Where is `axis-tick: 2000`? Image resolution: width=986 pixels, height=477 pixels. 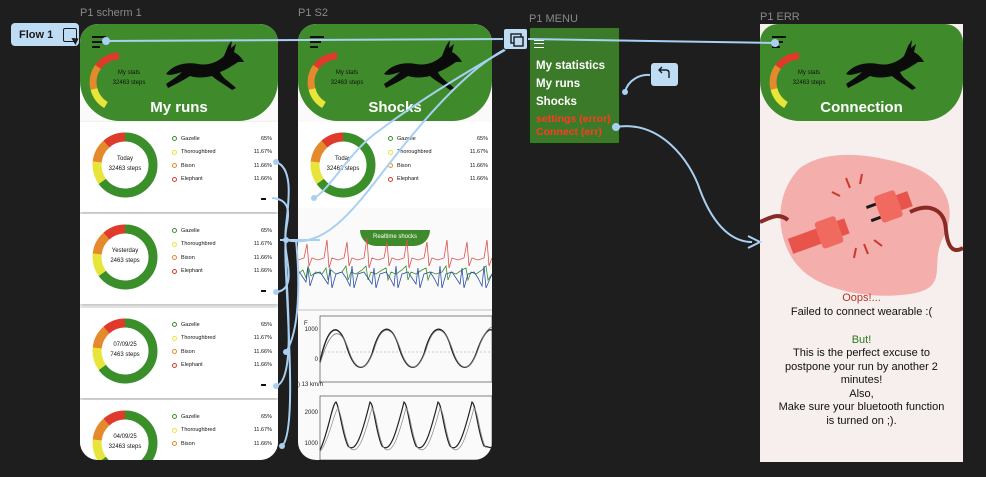 axis-tick: 2000 is located at coordinates (311, 413).